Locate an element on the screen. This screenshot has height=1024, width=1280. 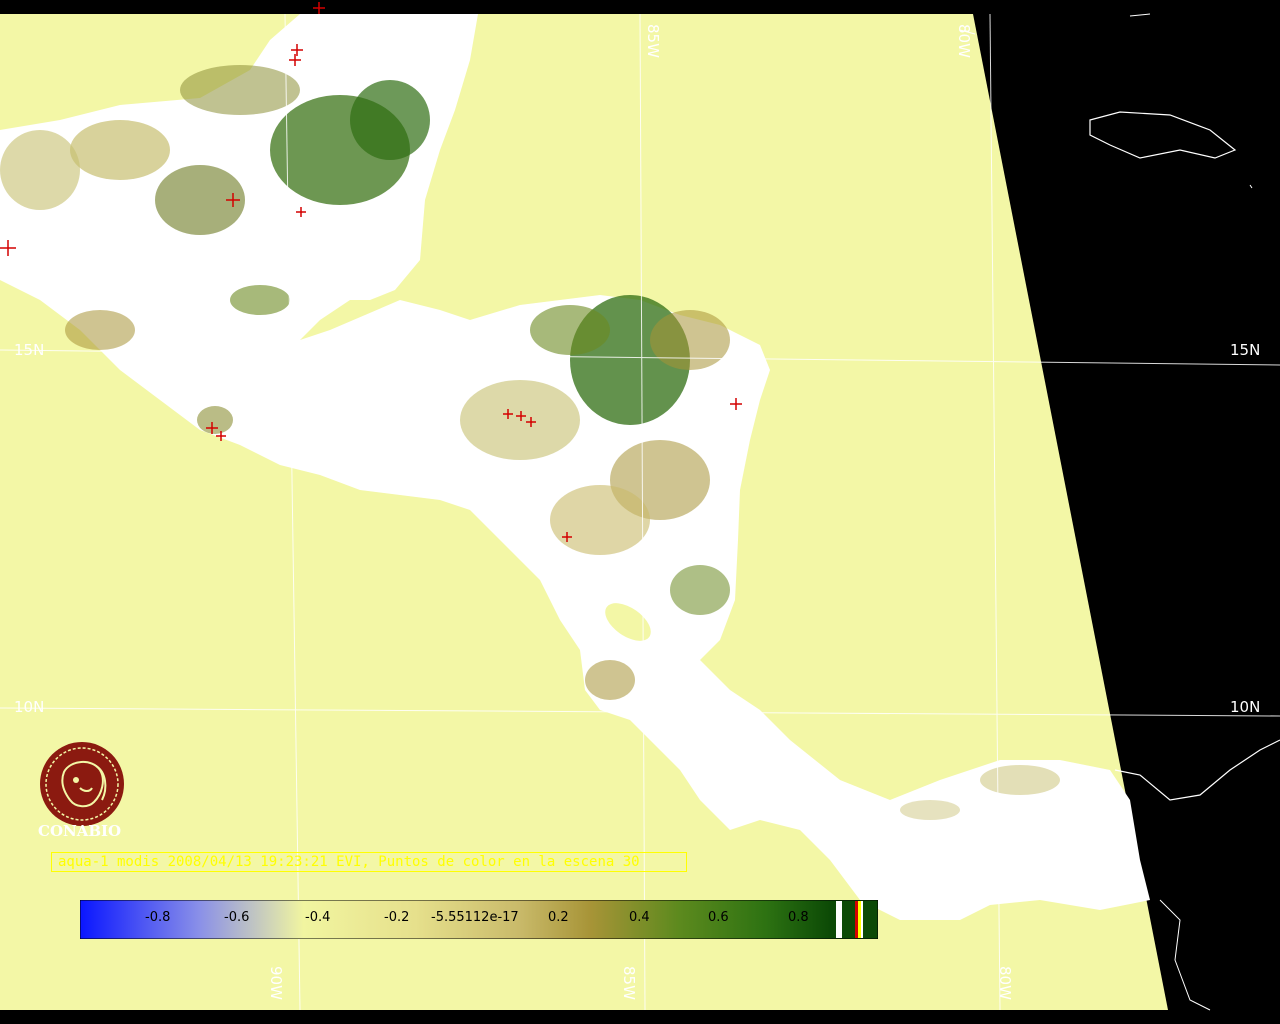
lon-label-80w-bottom: 80W is located at coordinates (1005, 983).